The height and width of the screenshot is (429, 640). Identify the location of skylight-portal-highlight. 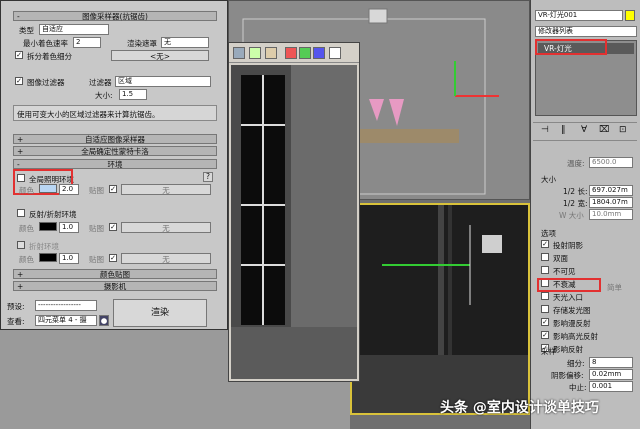
(569, 285).